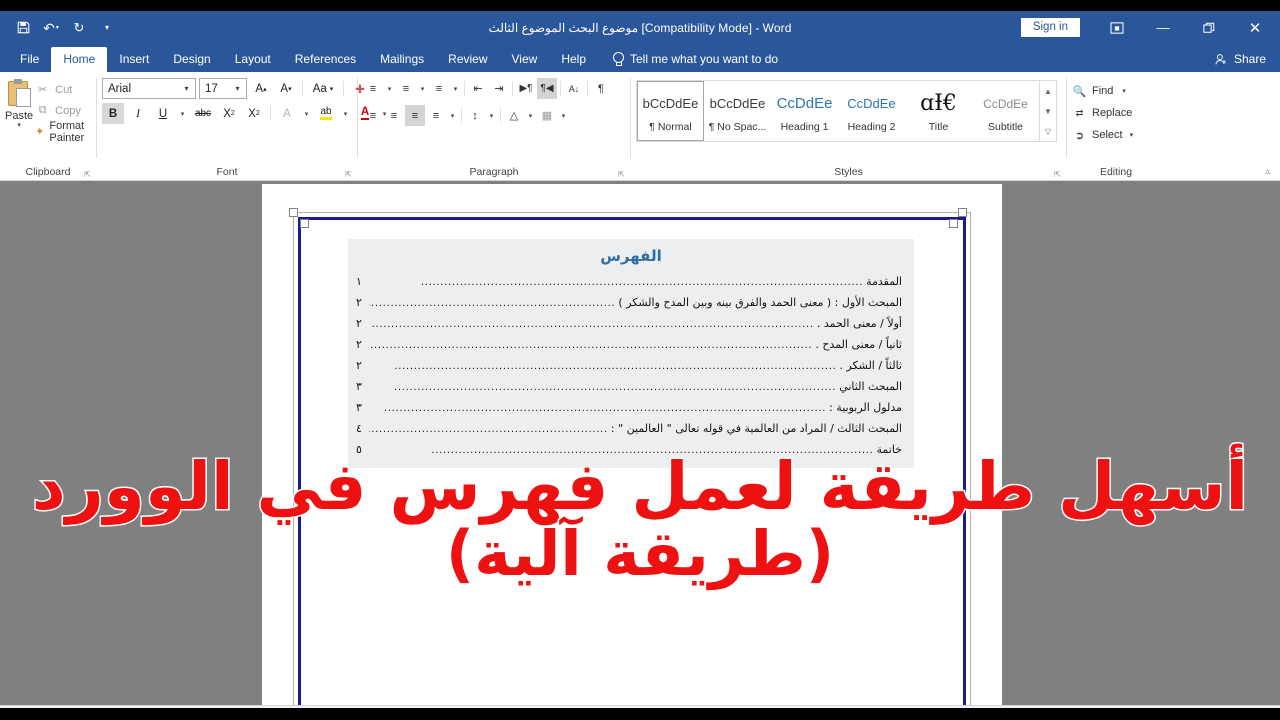 Image resolution: width=1280 pixels, height=720 pixels. Describe the element at coordinates (87, 174) in the screenshot. I see `clipboard-dialog-launcher-icon: ⇱` at that location.